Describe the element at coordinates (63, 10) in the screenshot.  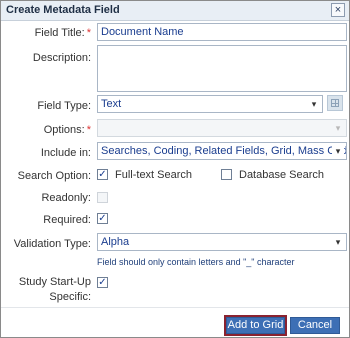
I see `dialog-title: Create Metadata Field` at that location.